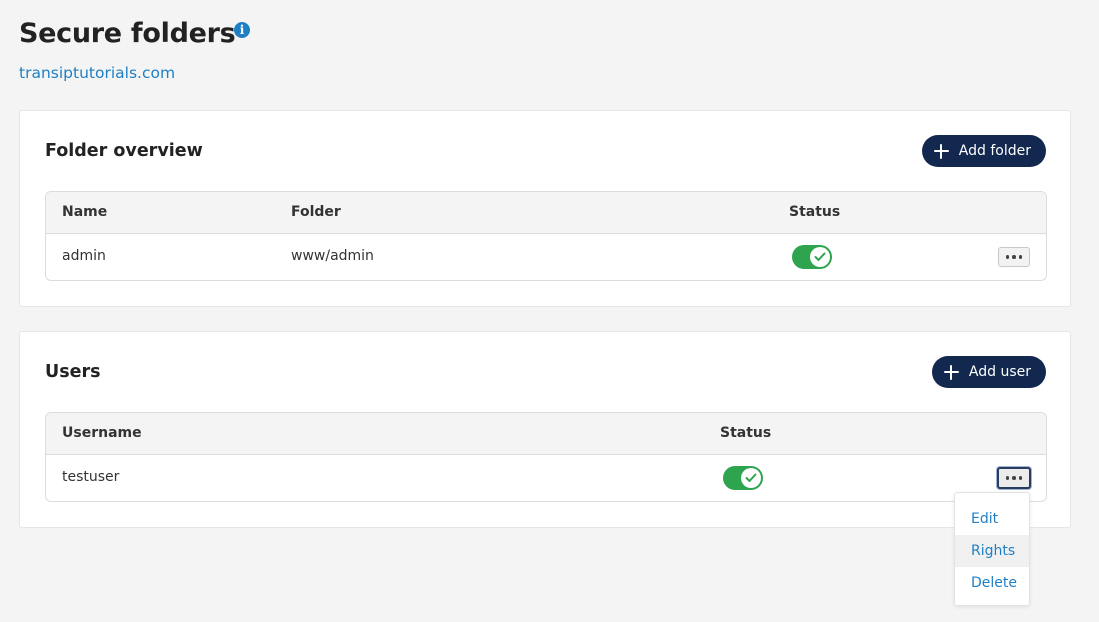  I want to click on users-title: Users, so click(73, 372).